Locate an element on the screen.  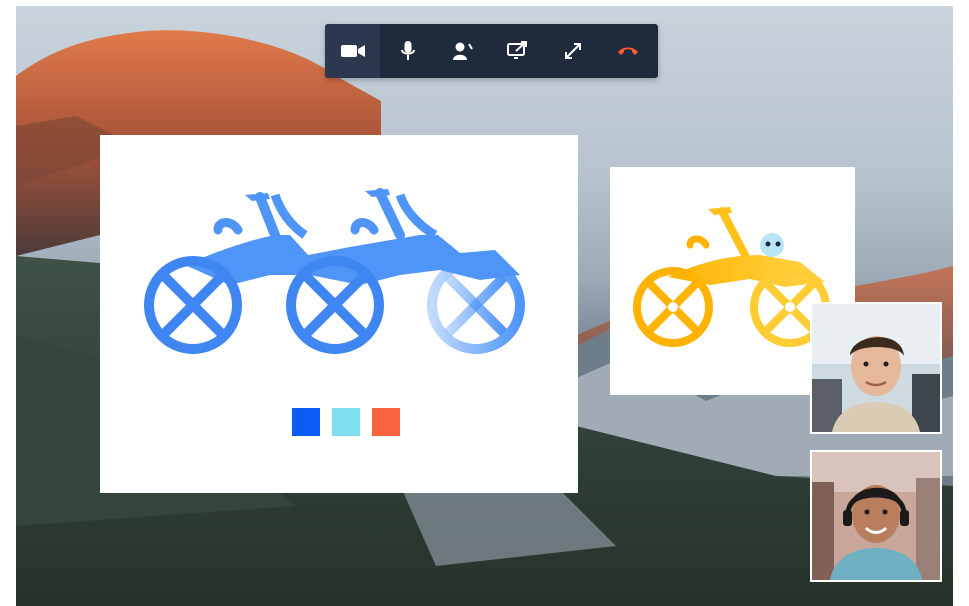
participants-icon is located at coordinates (462, 51).